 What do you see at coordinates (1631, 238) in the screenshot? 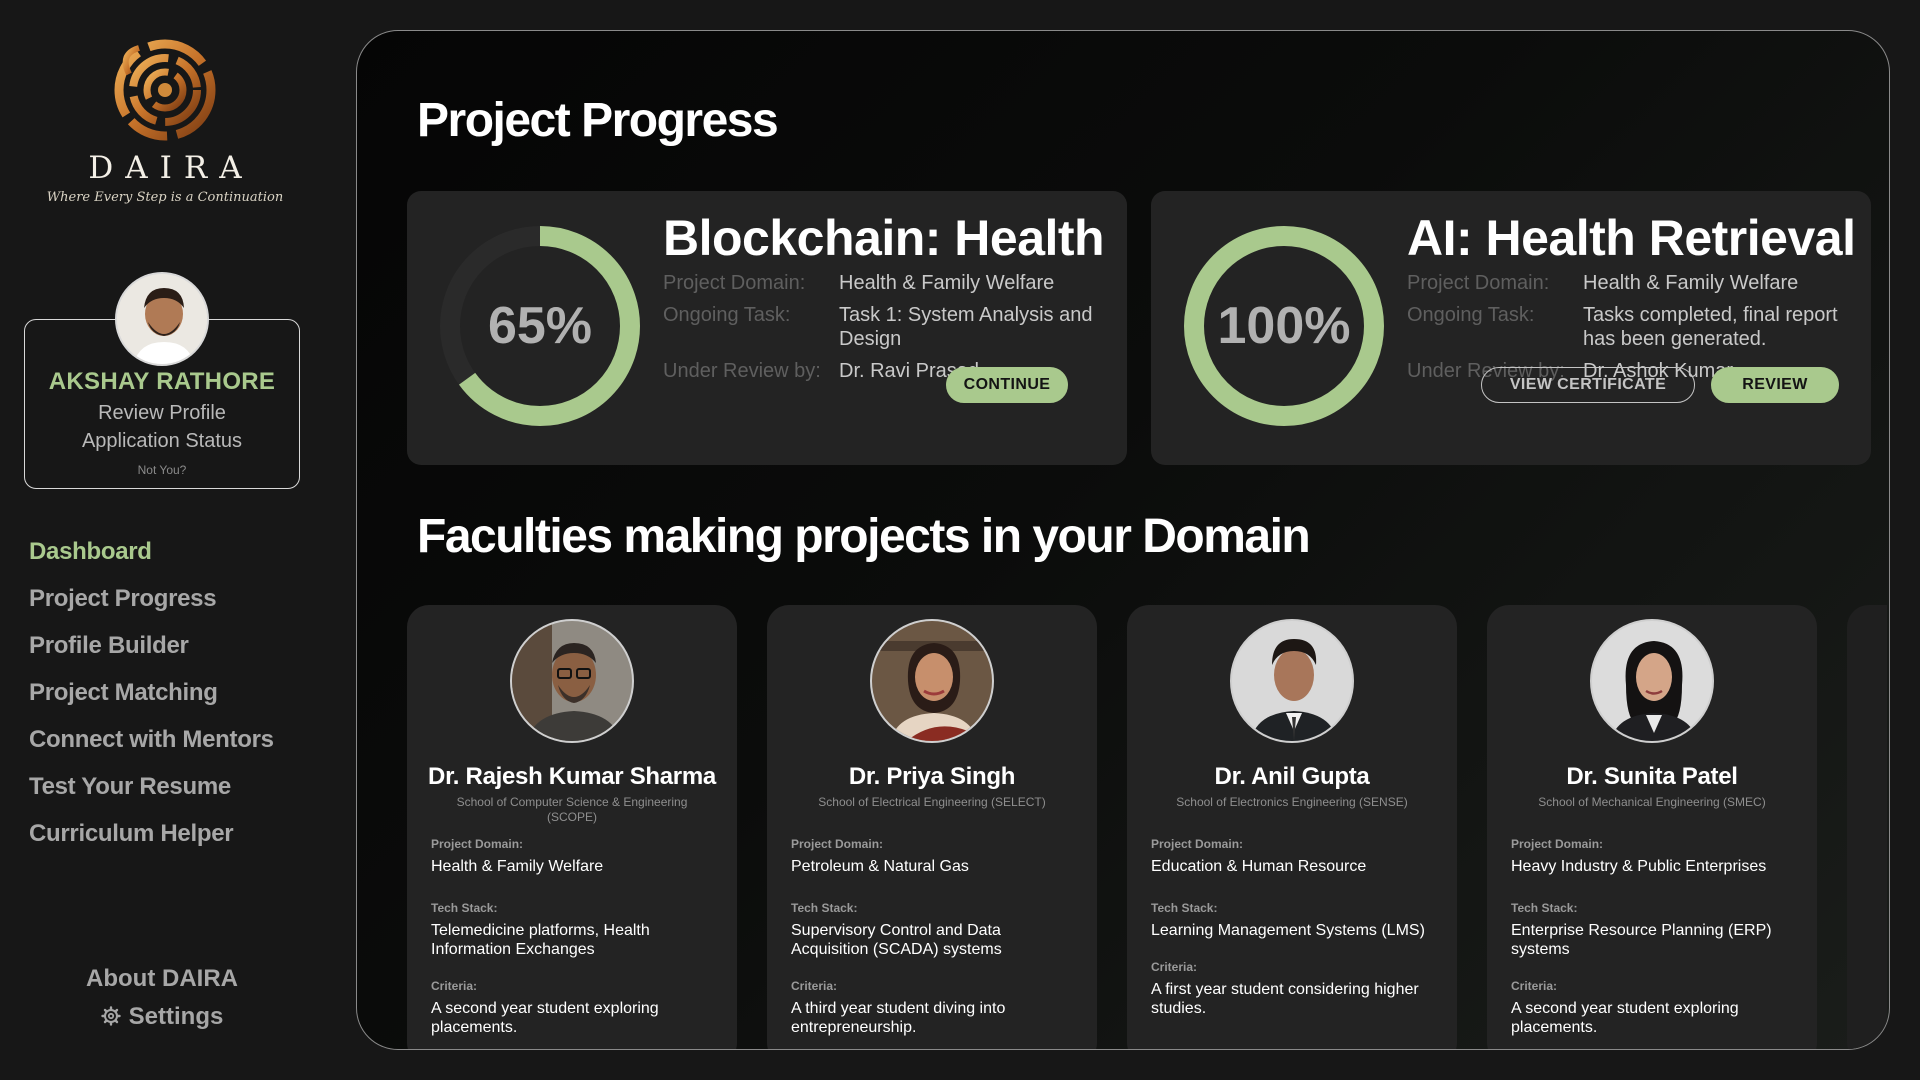
I see `project-title: AI: Health Retrieval` at bounding box center [1631, 238].